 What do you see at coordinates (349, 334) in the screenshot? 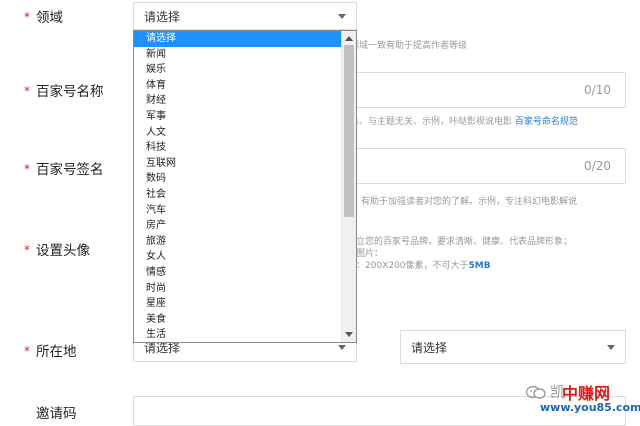
I see `scroll-down-arrow-icon` at bounding box center [349, 334].